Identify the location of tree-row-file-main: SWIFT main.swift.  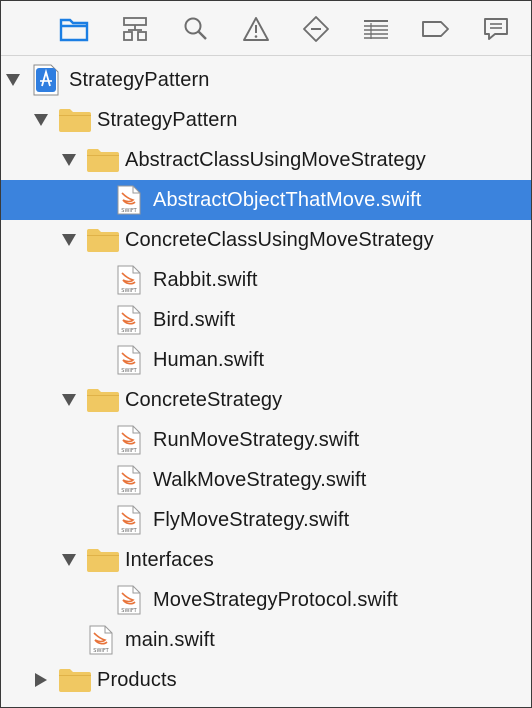
(266, 640).